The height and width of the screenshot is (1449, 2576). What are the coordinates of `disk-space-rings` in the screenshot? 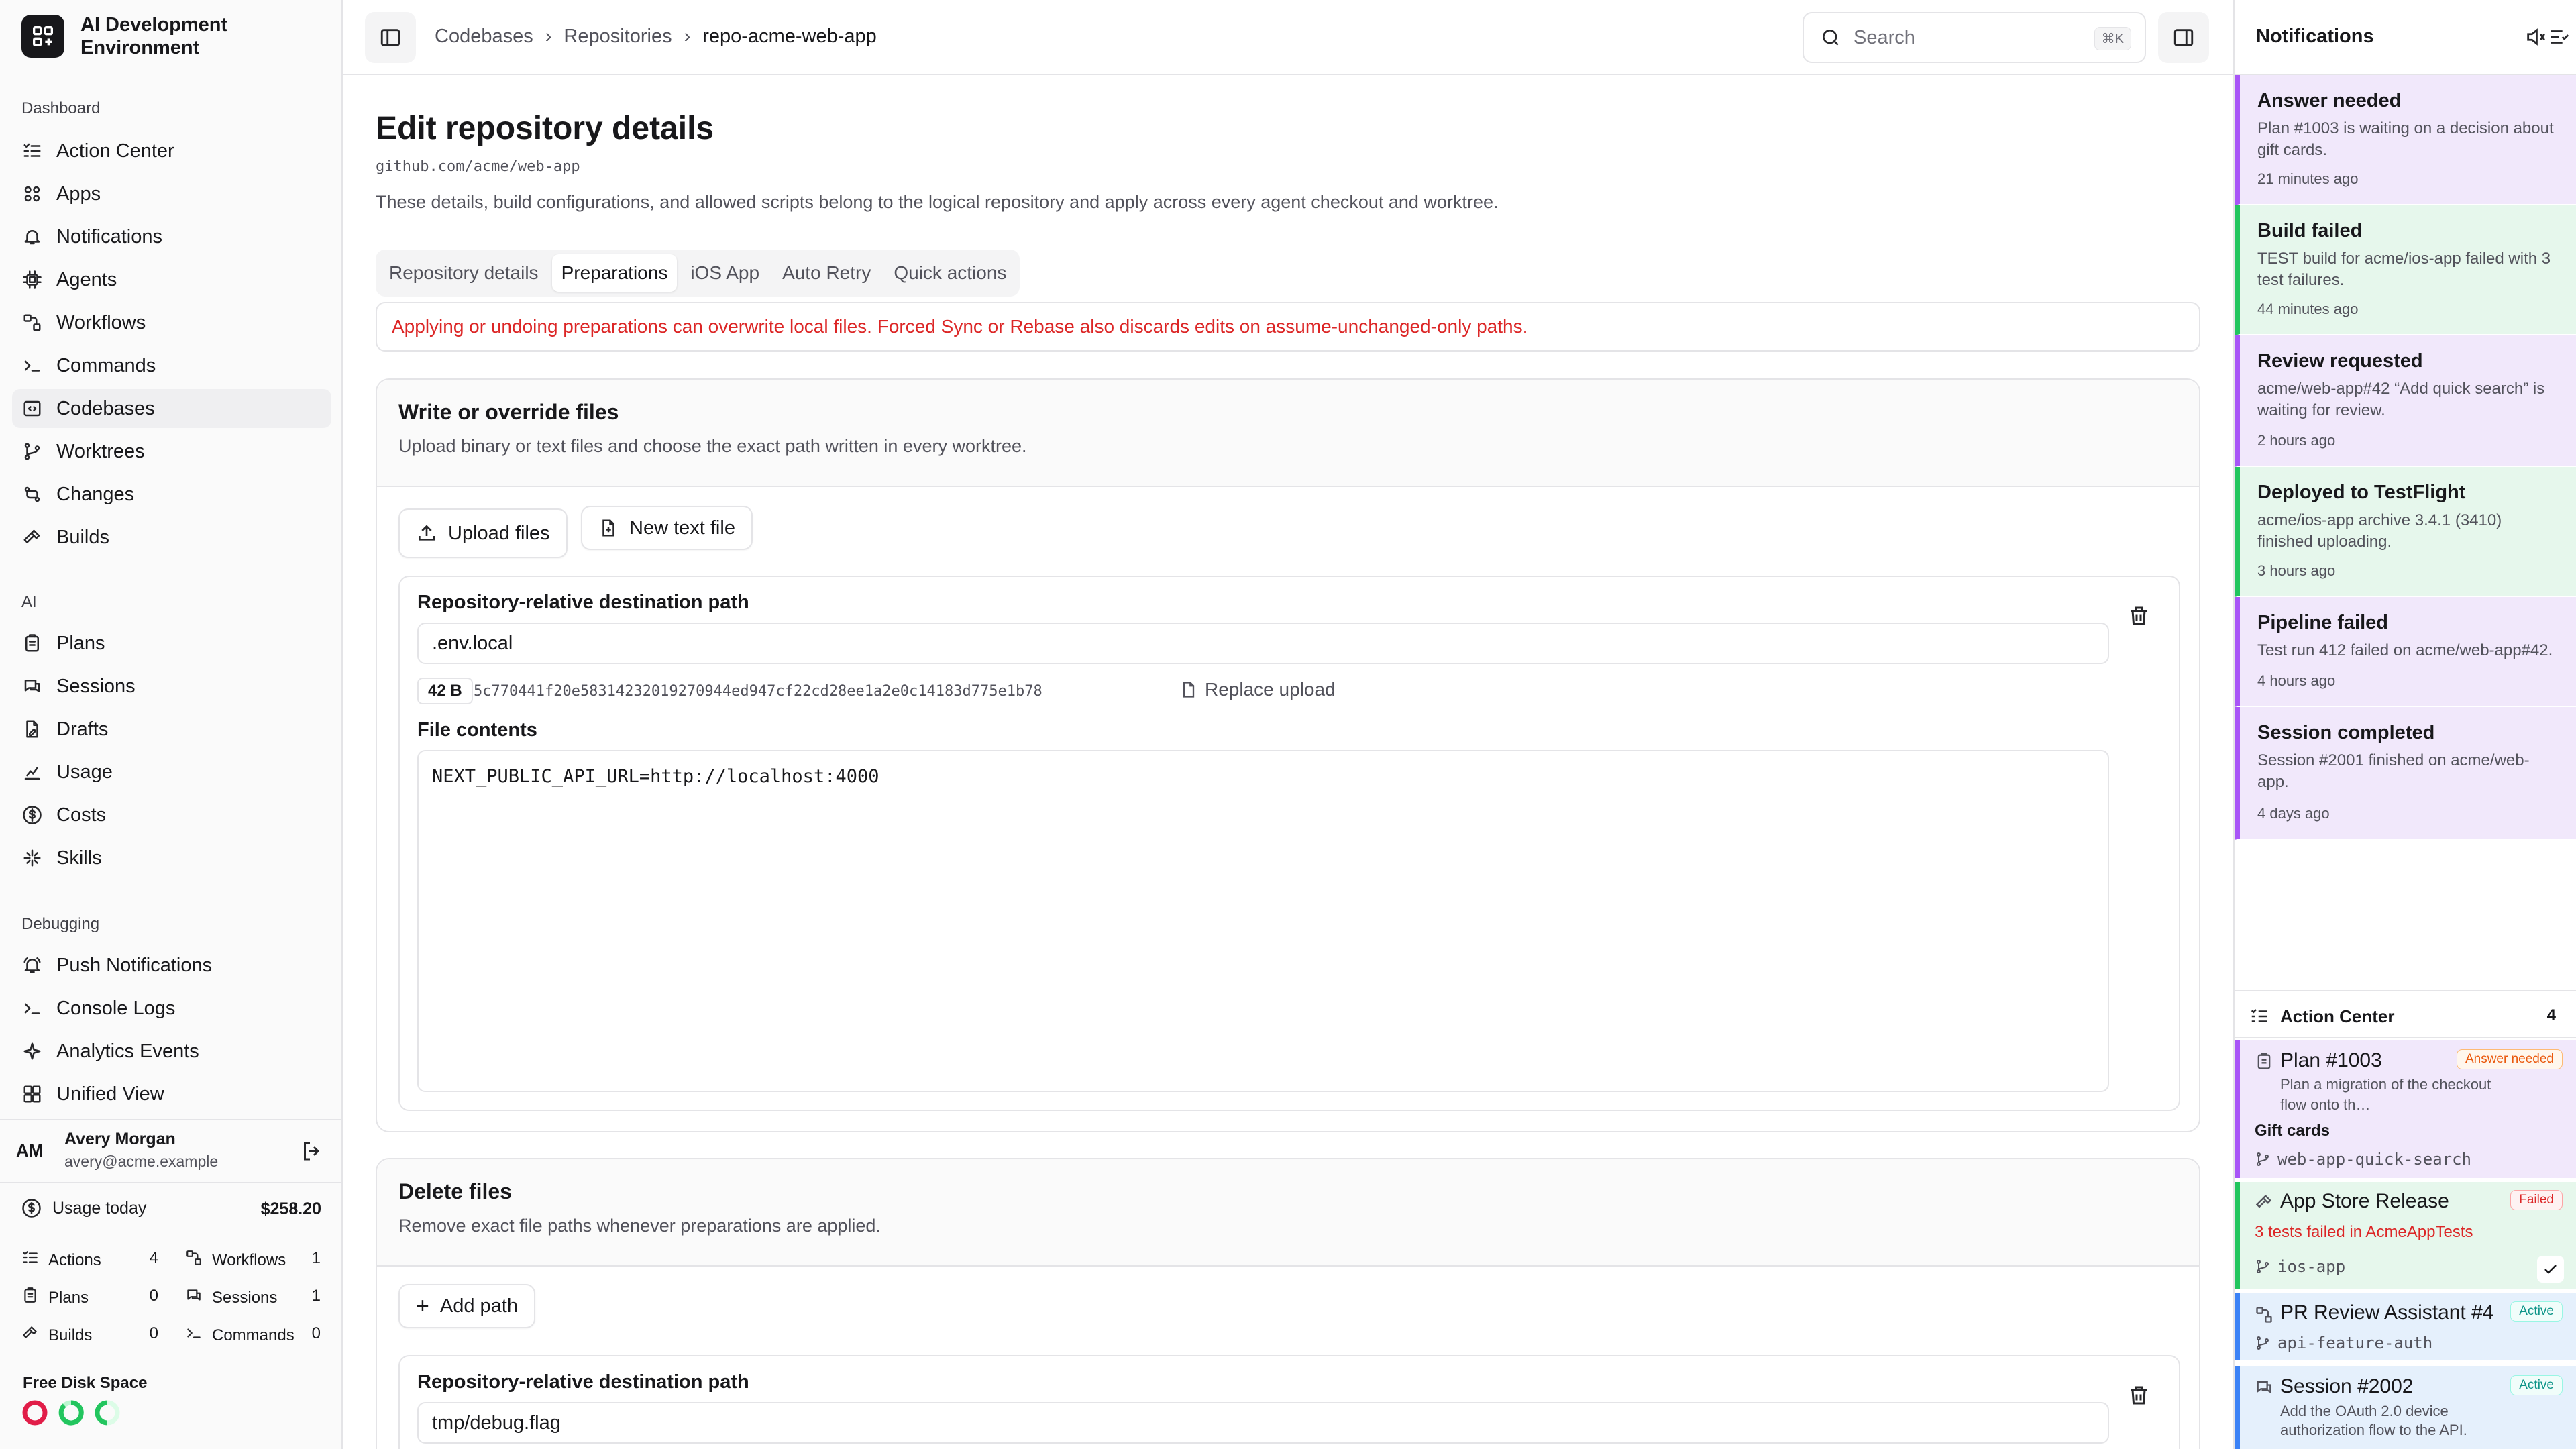 It's located at (71, 1412).